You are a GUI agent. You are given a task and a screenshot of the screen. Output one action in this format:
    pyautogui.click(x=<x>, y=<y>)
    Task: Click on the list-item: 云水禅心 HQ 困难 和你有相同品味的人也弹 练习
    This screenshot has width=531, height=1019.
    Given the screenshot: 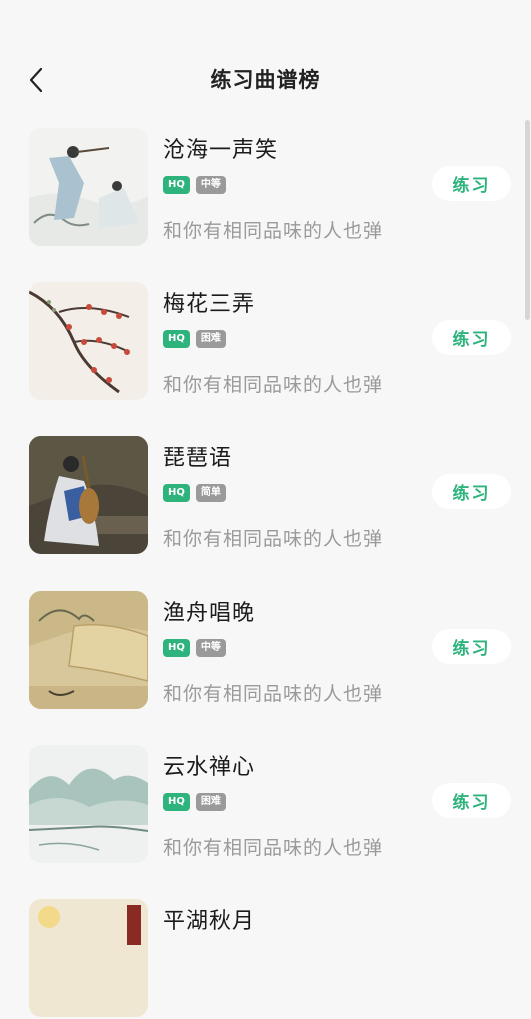 What is the action you would take?
    pyautogui.click(x=265, y=805)
    